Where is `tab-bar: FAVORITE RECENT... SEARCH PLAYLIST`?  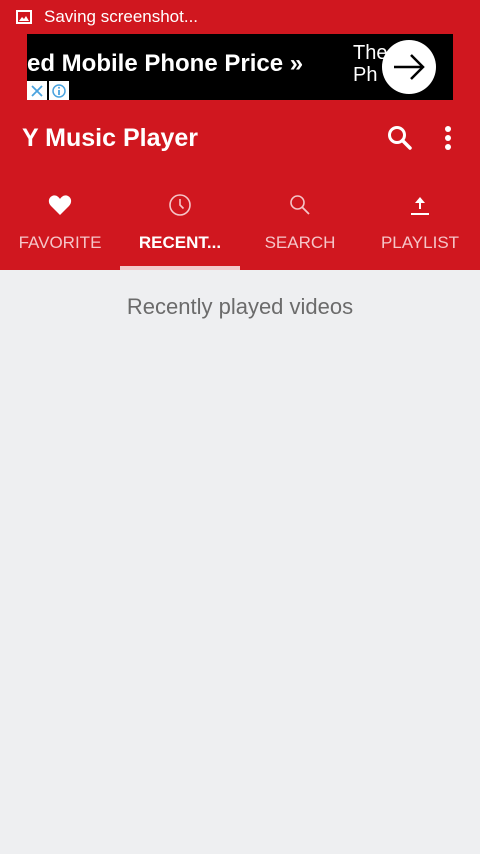
tab-bar: FAVORITE RECENT... SEARCH PLAYLIST is located at coordinates (240, 225).